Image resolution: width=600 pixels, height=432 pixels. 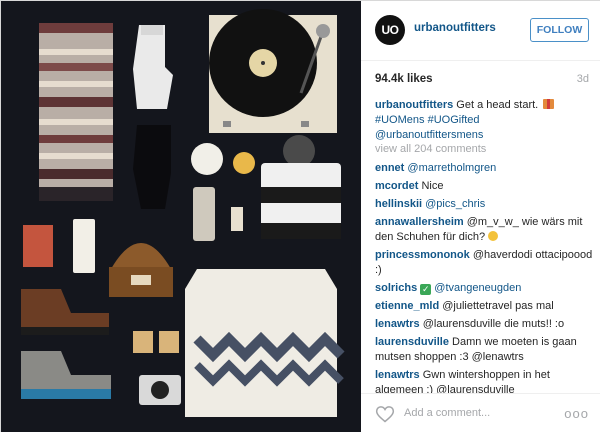 I want to click on view-all-comments-link: view all 204 comments, so click(x=430, y=149).